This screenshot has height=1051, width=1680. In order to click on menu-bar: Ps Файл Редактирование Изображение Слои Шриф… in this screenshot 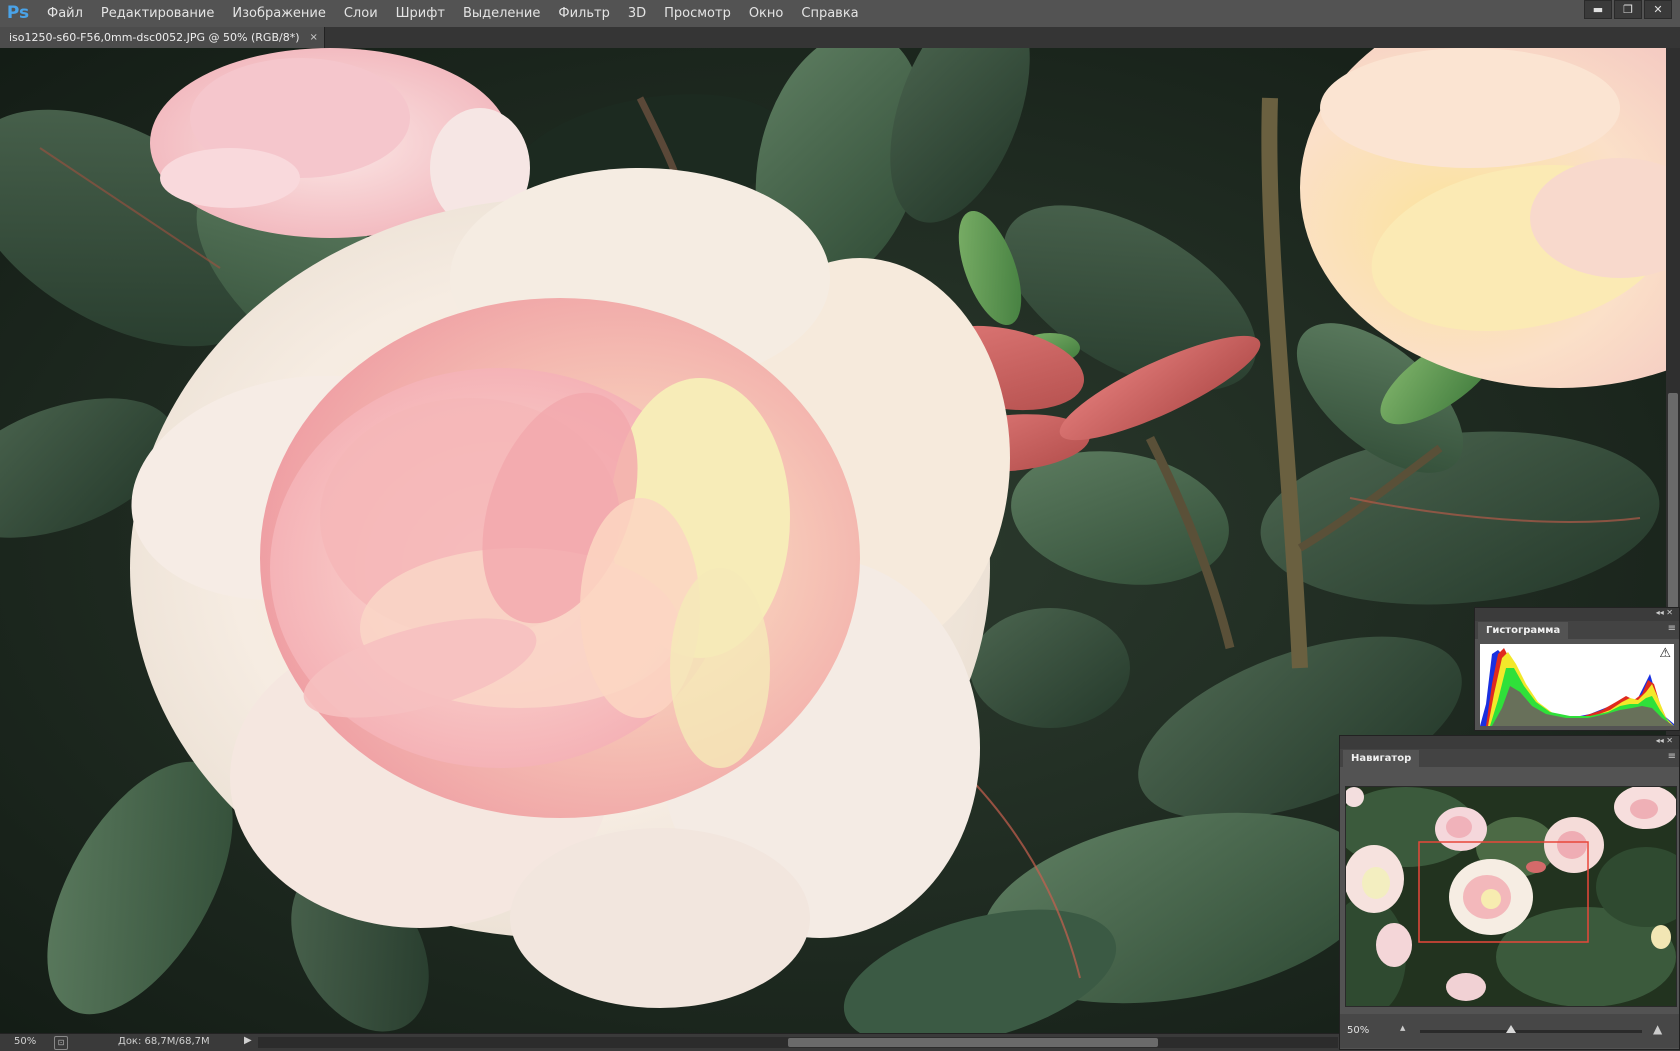, I will do `click(840, 14)`.